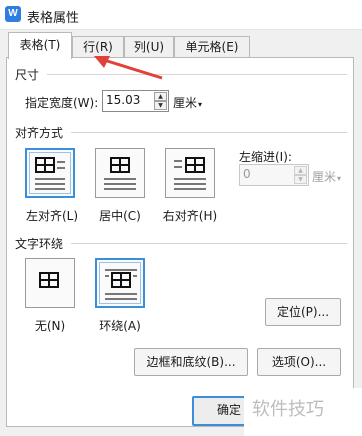 This screenshot has width=362, height=436. What do you see at coordinates (212, 47) in the screenshot?
I see `tab-cell: 单元格(E)` at bounding box center [212, 47].